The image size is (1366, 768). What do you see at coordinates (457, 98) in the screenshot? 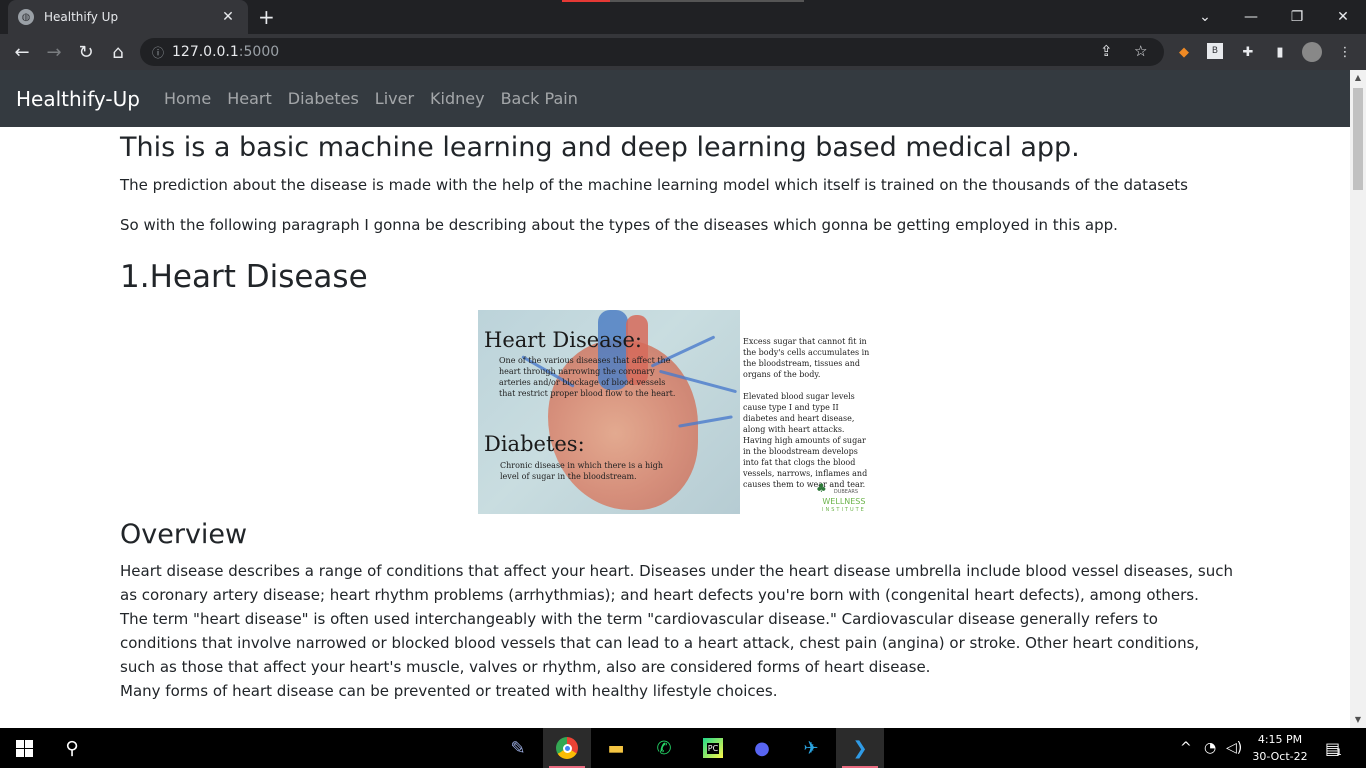
I see `nav-link-kidney: Kidney` at bounding box center [457, 98].